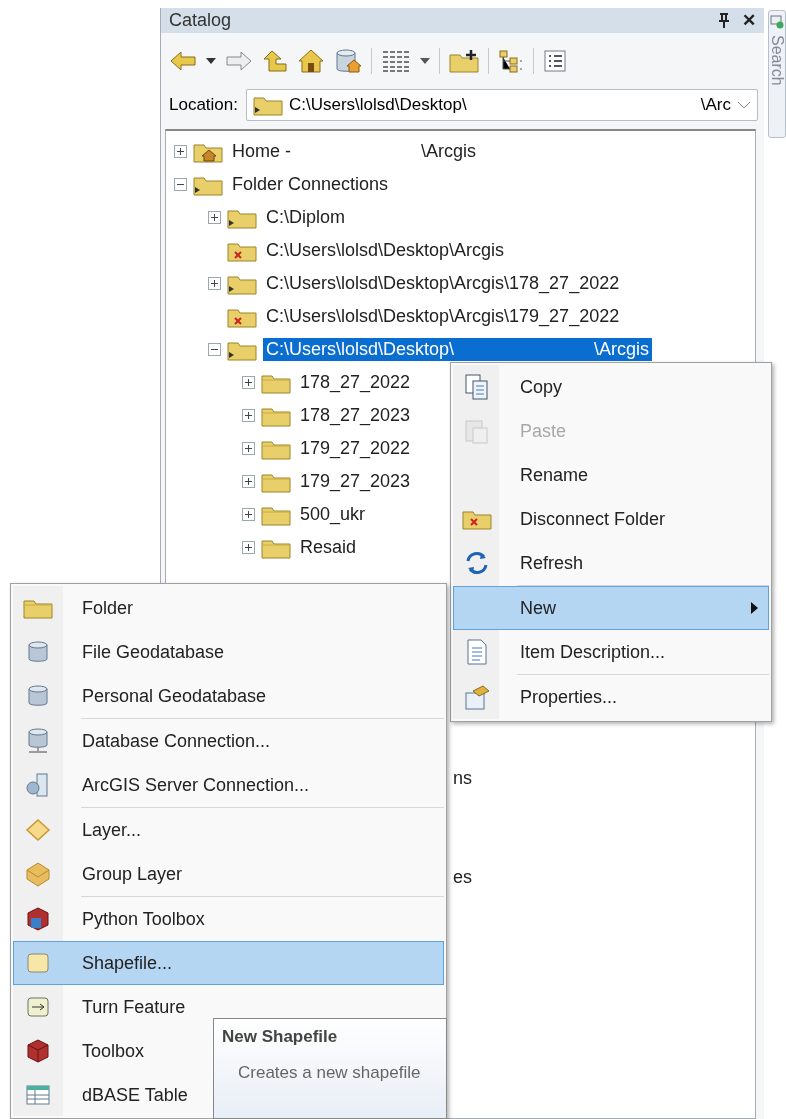 This screenshot has width=786, height=1119. I want to click on tooltip-title: New Shapefile, so click(280, 1037).